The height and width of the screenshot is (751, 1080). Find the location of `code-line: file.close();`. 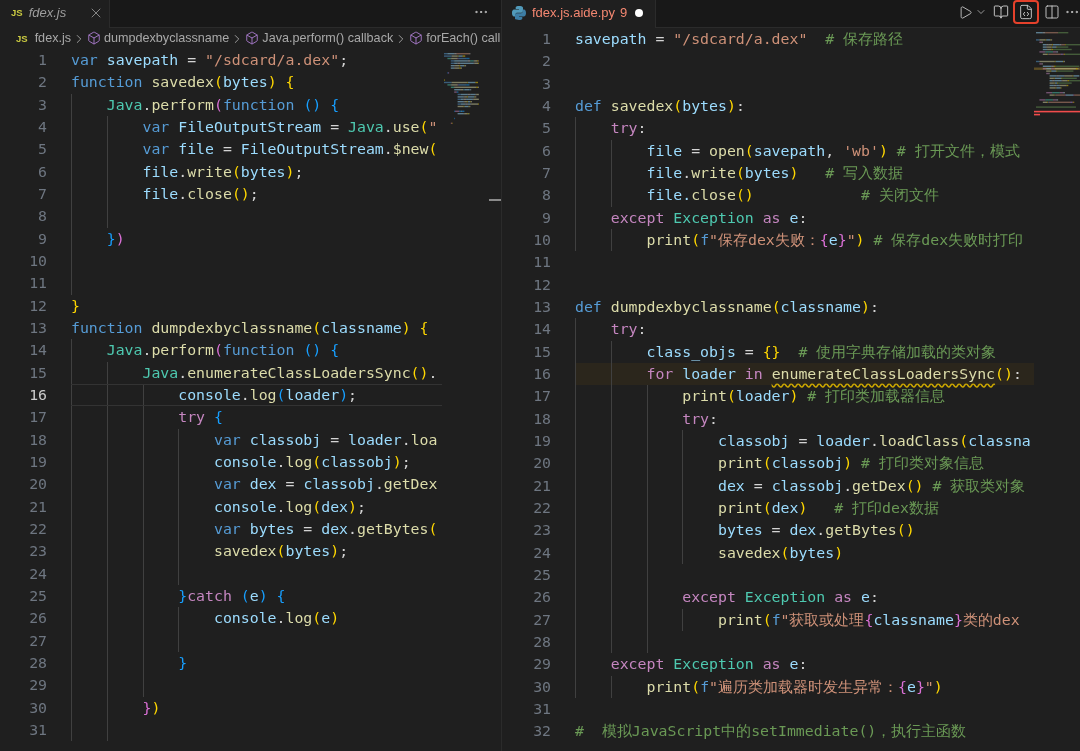

code-line: file.close(); is located at coordinates (200, 194).